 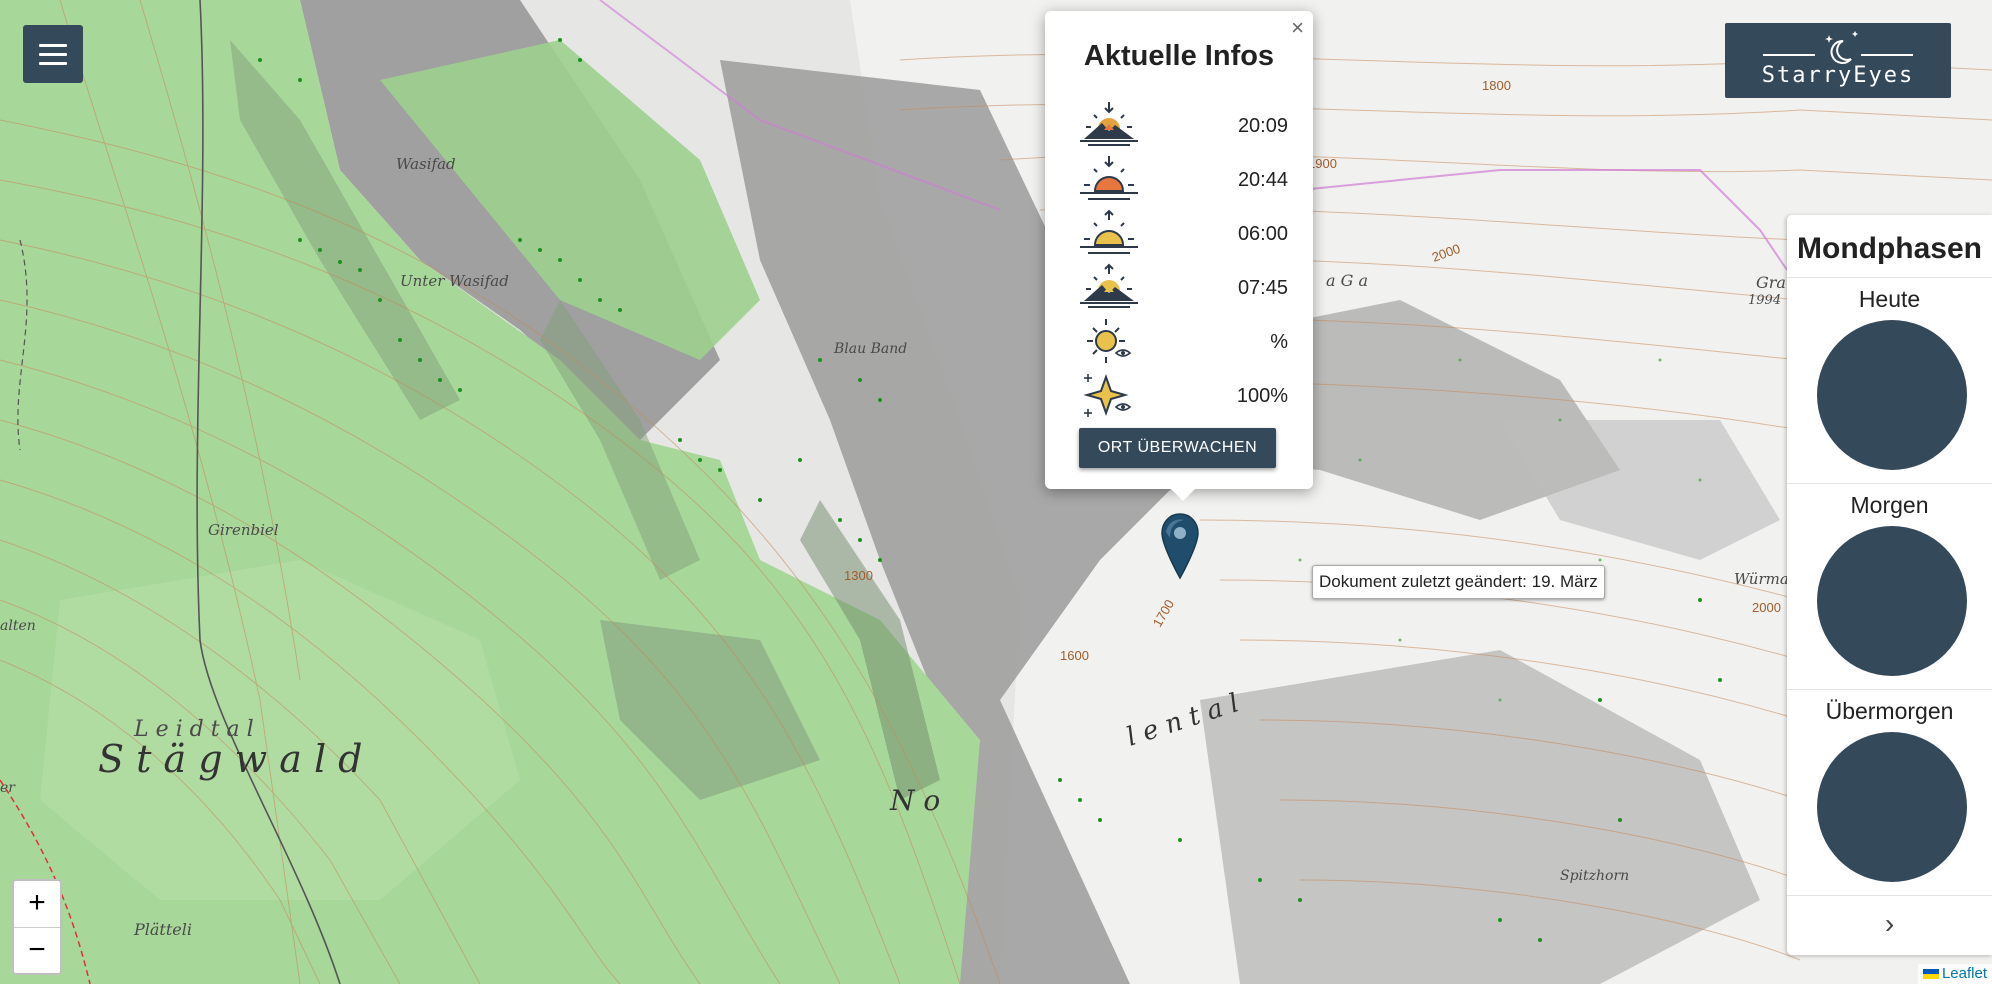 I want to click on sunset-mountain-icon, so click(x=1109, y=124).